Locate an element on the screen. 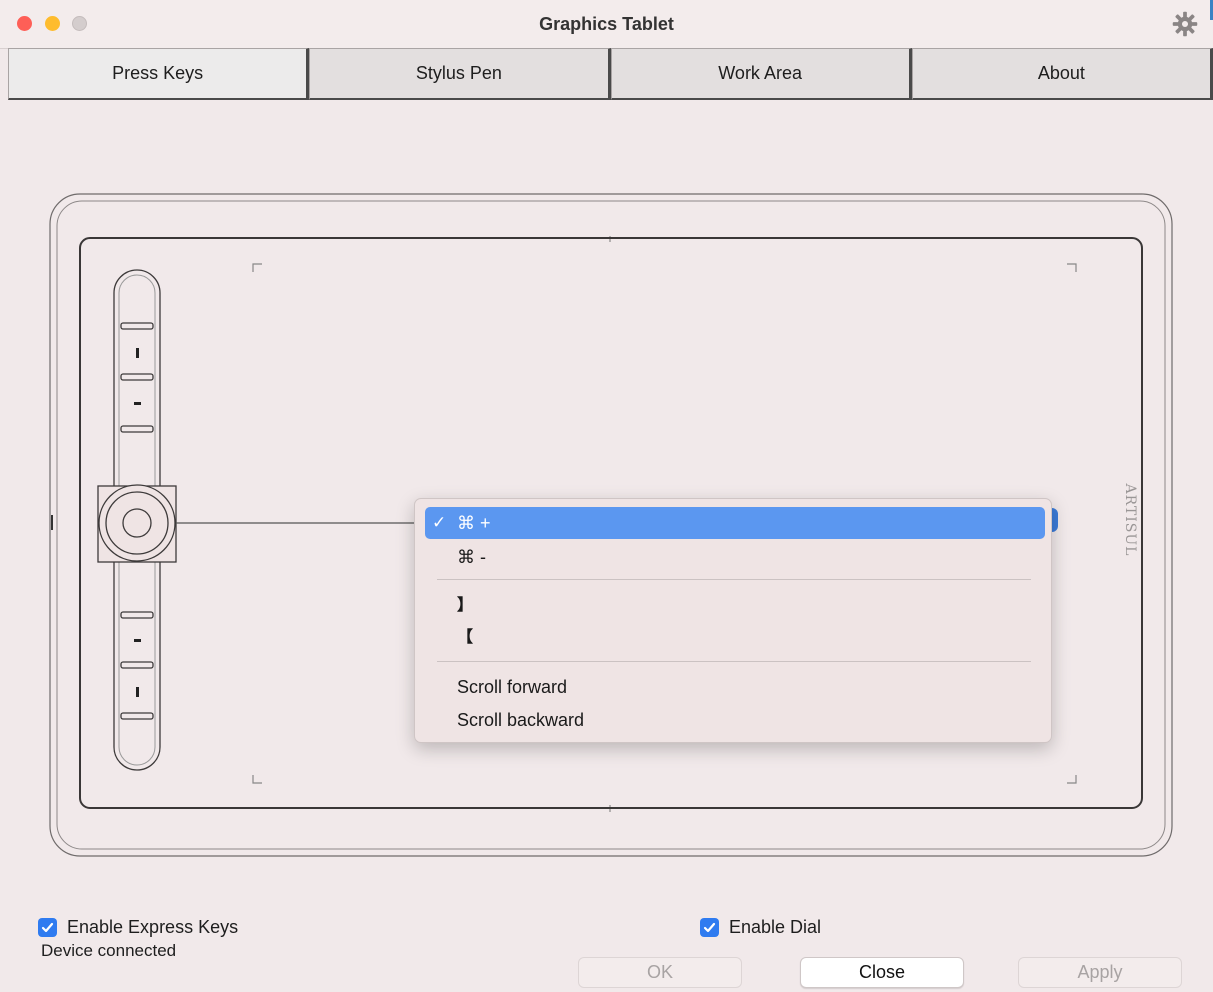 Image resolution: width=1213 pixels, height=992 pixels. ok-button: OK is located at coordinates (660, 972).